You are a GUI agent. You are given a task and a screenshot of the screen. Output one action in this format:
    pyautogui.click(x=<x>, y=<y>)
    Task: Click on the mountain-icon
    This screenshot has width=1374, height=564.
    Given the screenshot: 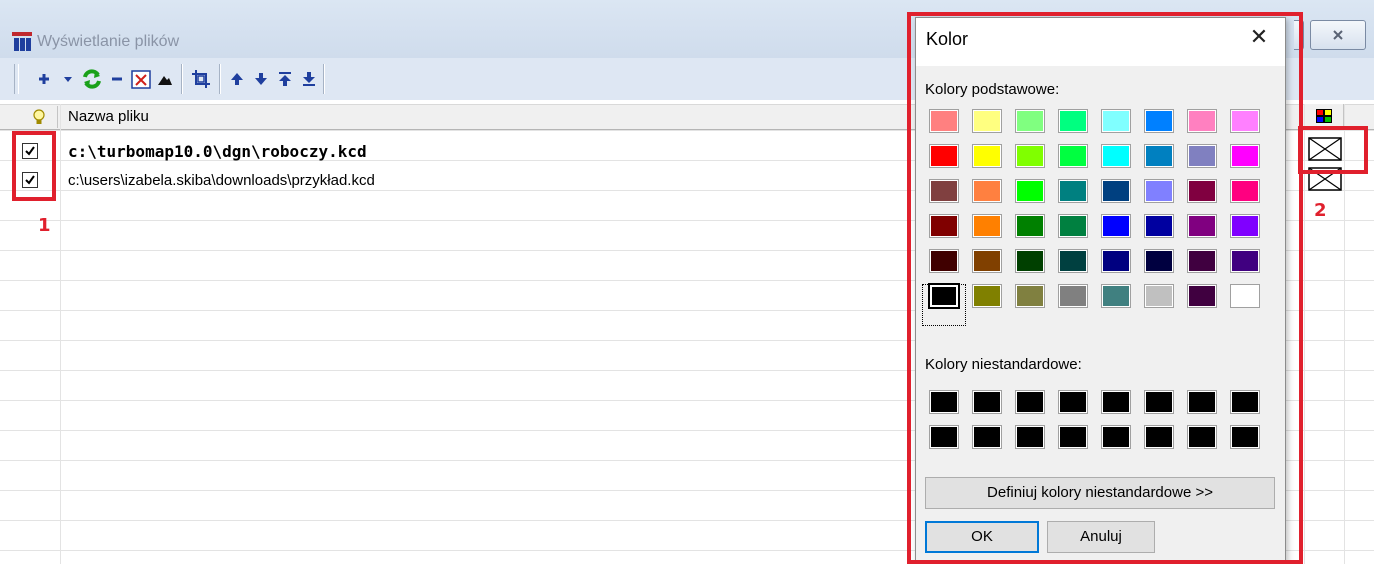 What is the action you would take?
    pyautogui.click(x=165, y=80)
    